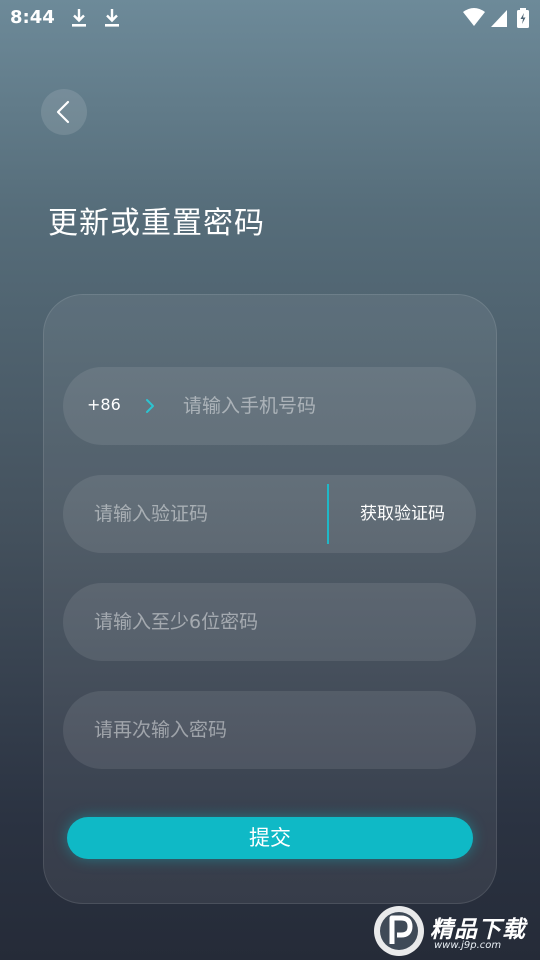 The width and height of the screenshot is (540, 960). I want to click on get-code-button: 获取验证码, so click(402, 514).